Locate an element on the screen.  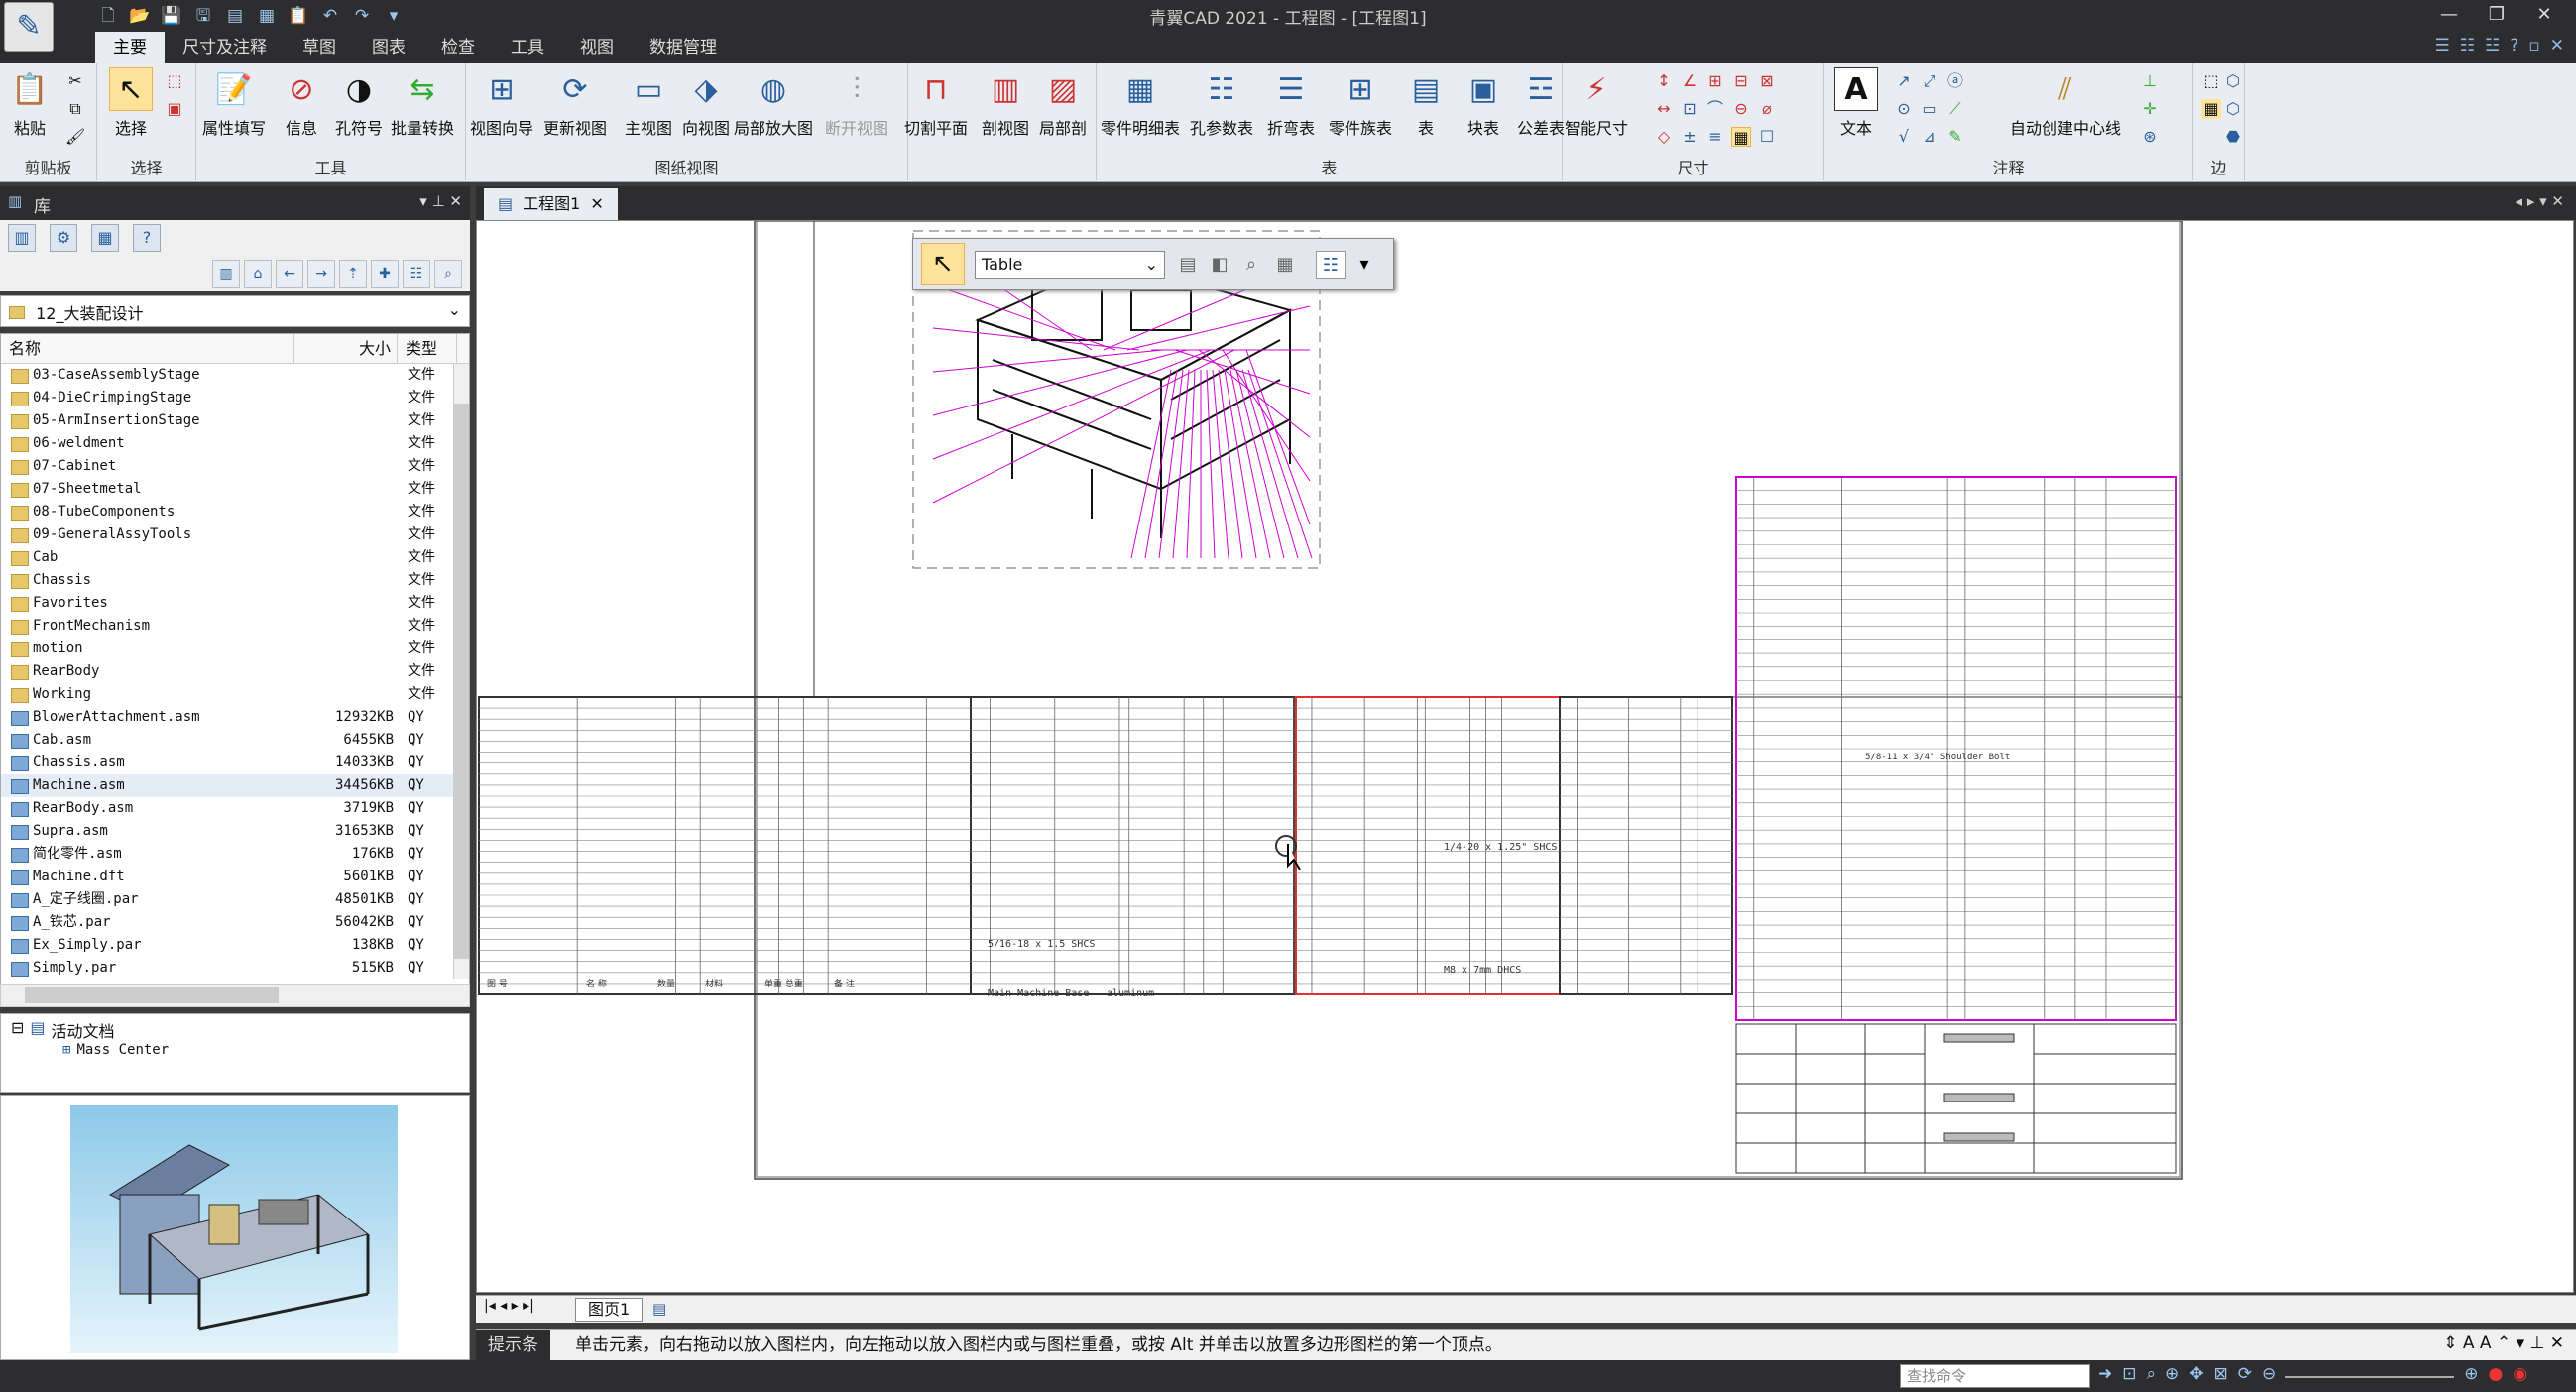
projection-view-button: 向视图 is located at coordinates (706, 127).